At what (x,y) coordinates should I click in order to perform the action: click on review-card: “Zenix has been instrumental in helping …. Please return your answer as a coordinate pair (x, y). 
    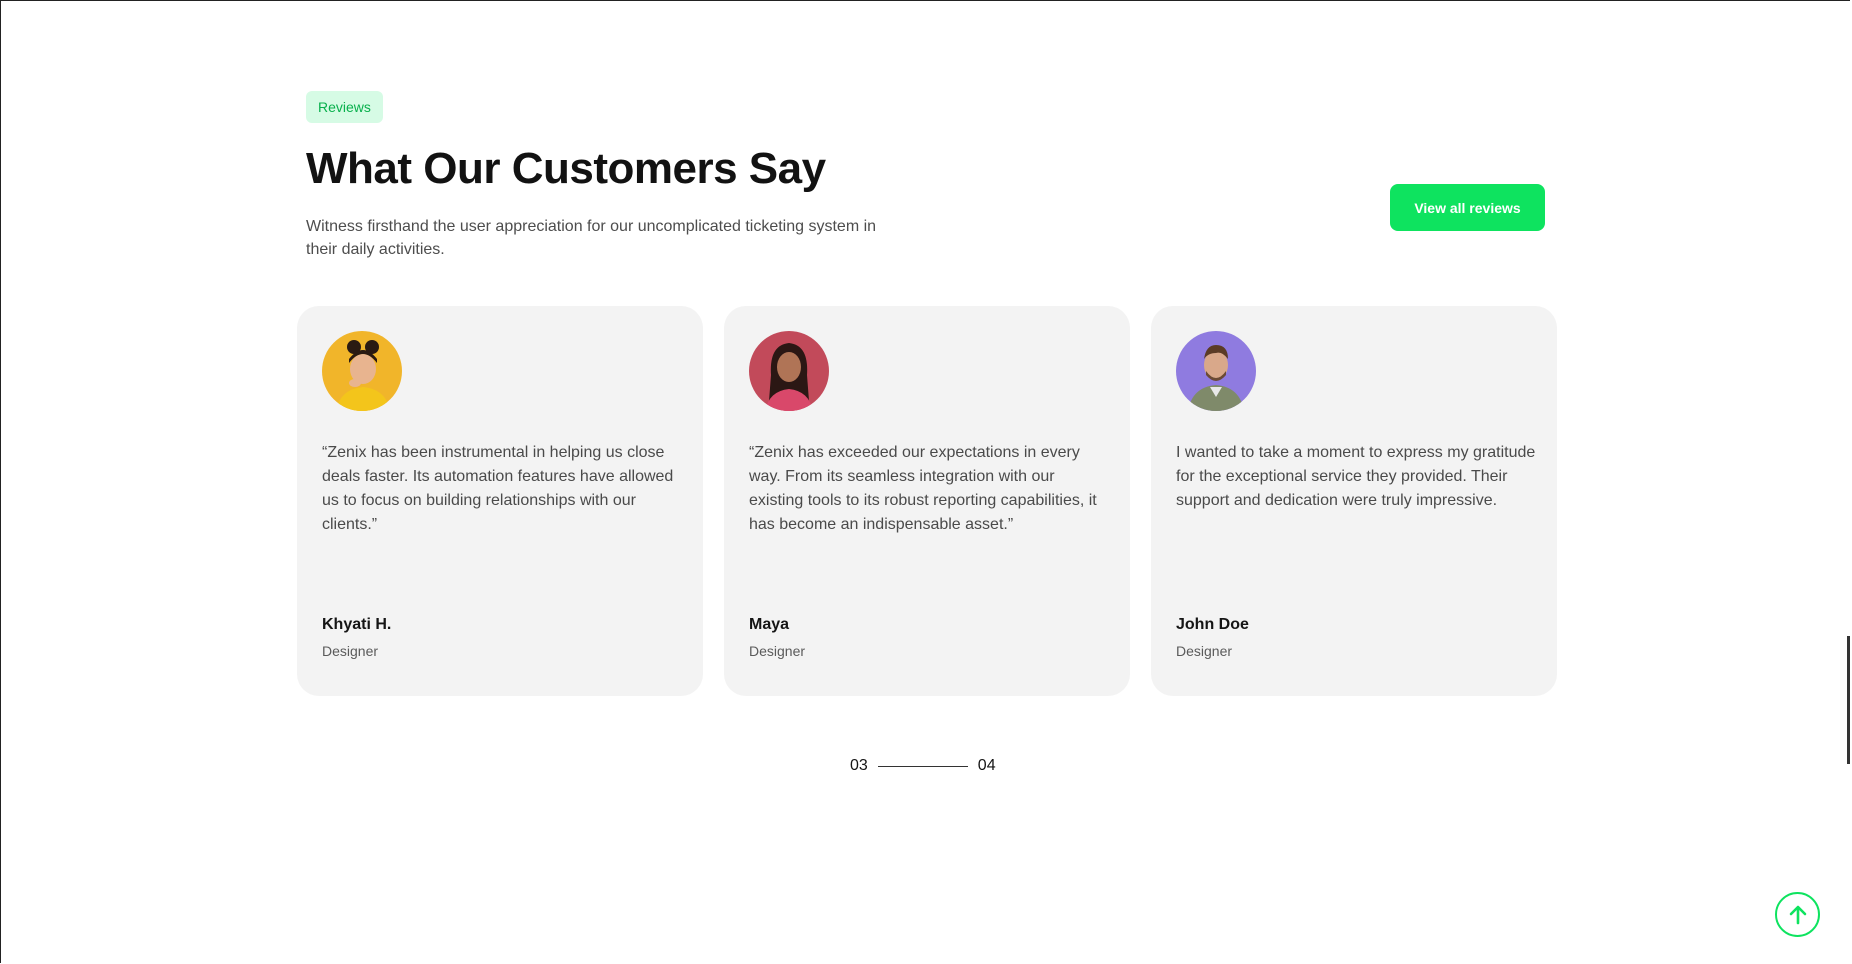
    Looking at the image, I should click on (500, 501).